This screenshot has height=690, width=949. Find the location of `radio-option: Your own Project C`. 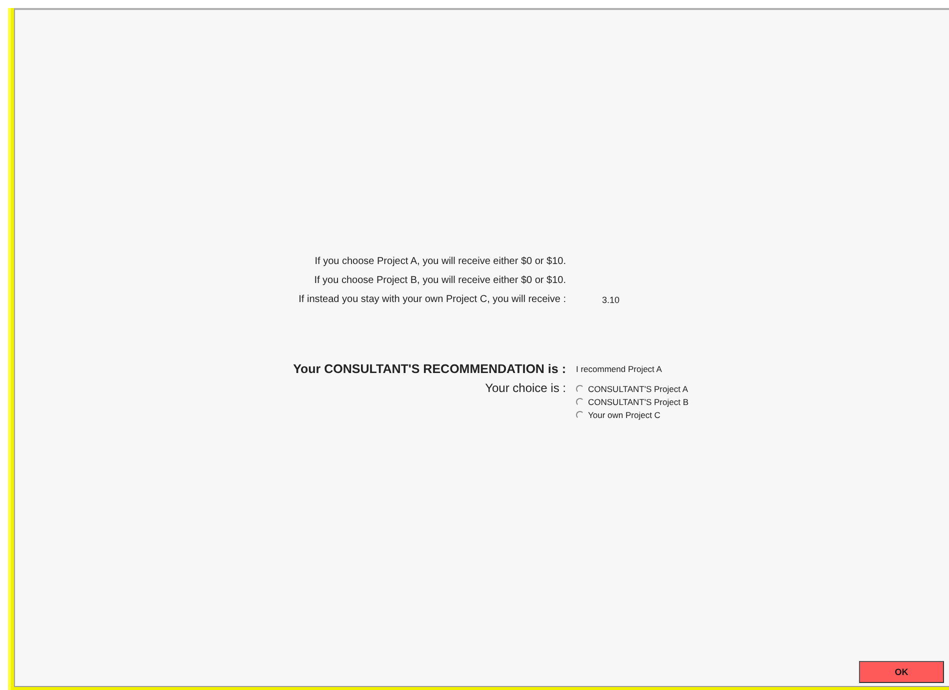

radio-option: Your own Project C is located at coordinates (762, 415).